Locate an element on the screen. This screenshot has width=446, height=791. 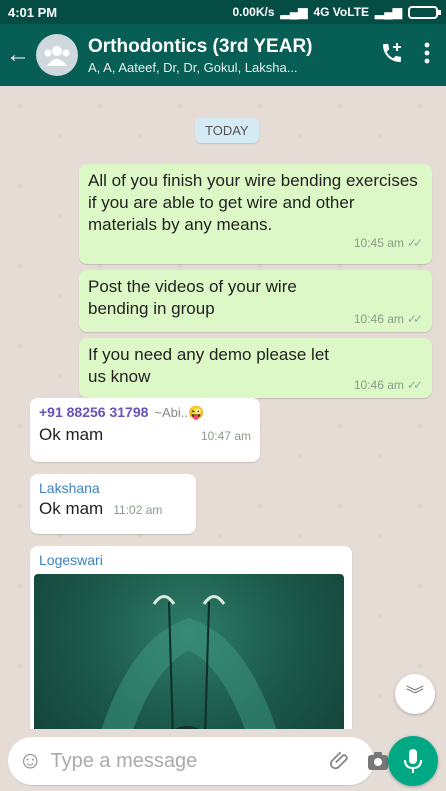
add-call-icon is located at coordinates (392, 55).